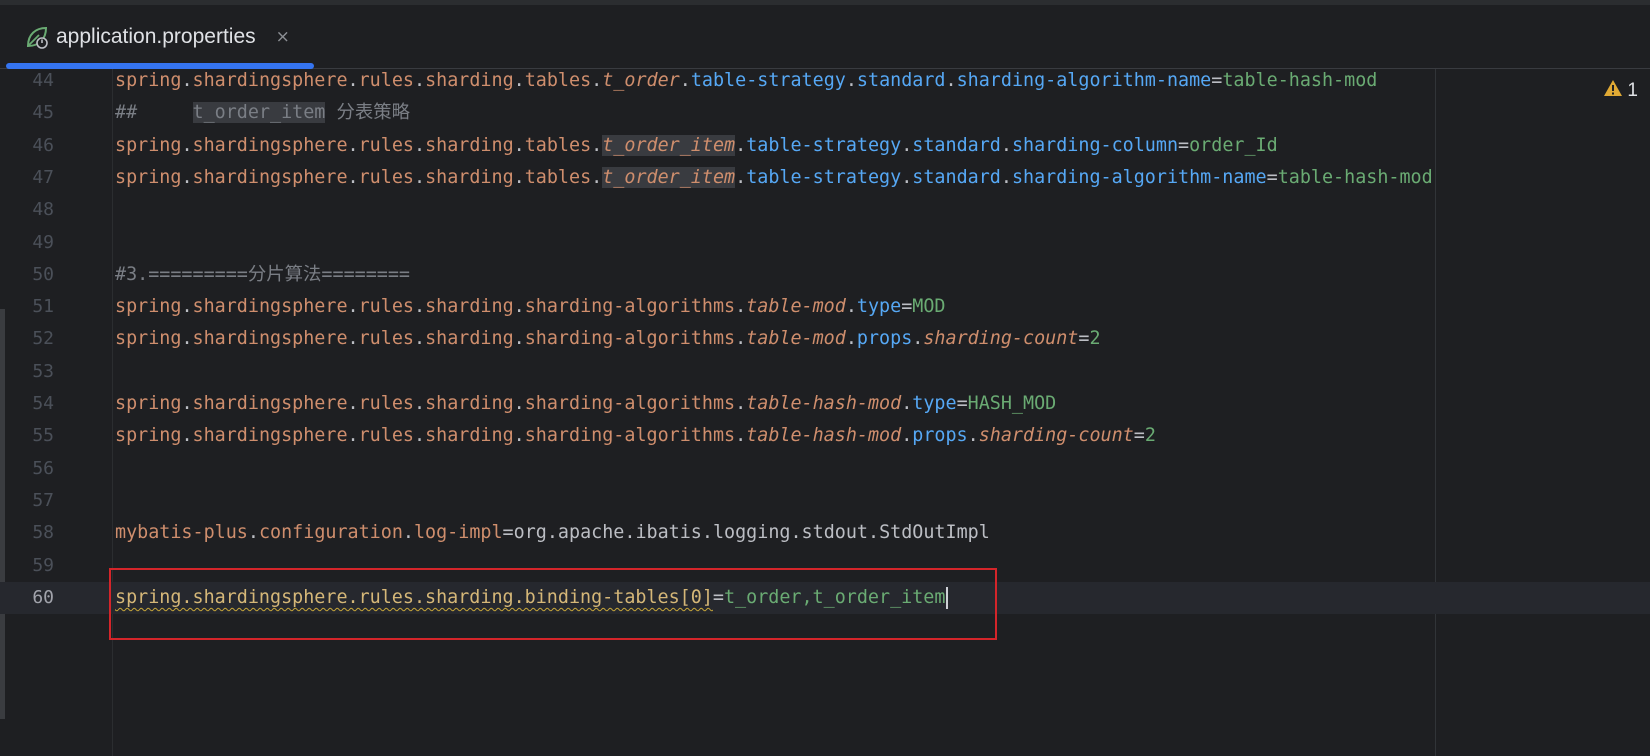 This screenshot has width=1650, height=756. I want to click on line-number: 49, so click(43, 242).